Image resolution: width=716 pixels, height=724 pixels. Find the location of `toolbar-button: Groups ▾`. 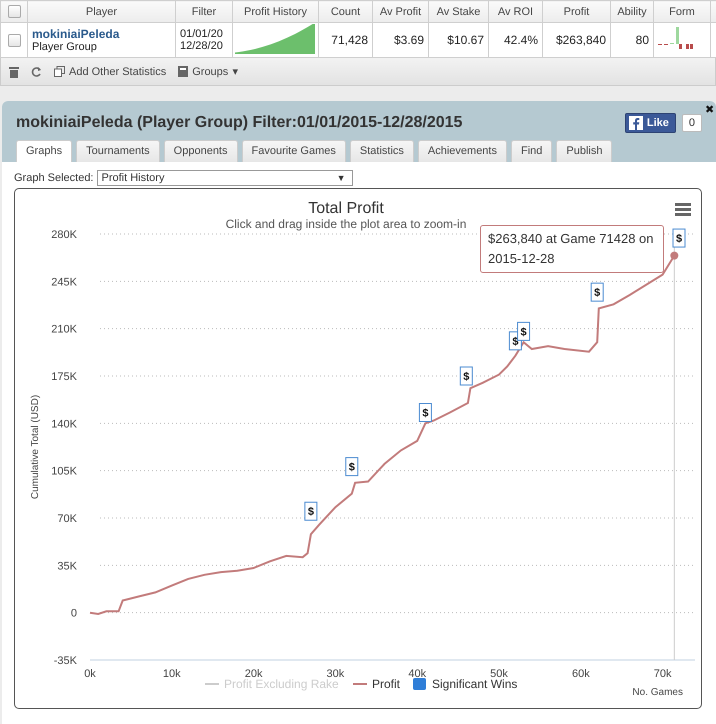

toolbar-button: Groups ▾ is located at coordinates (208, 71).